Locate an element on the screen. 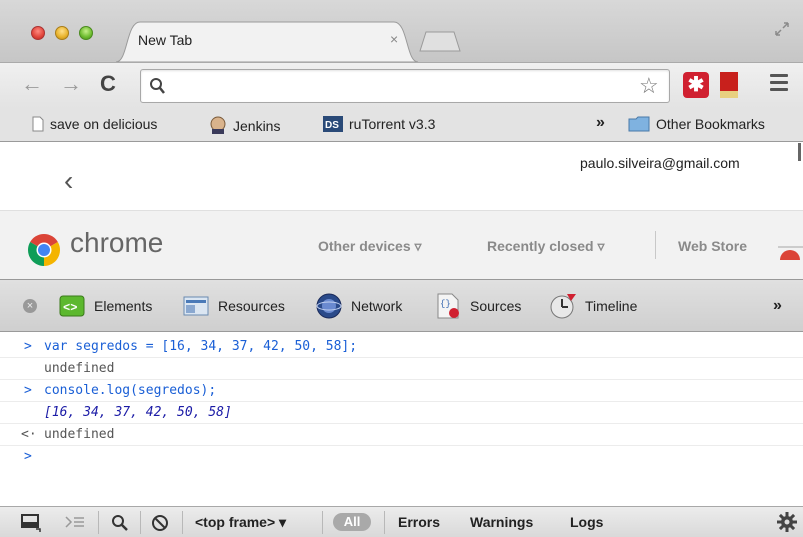 The width and height of the screenshot is (803, 537). return-arrow-icon: <· is located at coordinates (29, 434).